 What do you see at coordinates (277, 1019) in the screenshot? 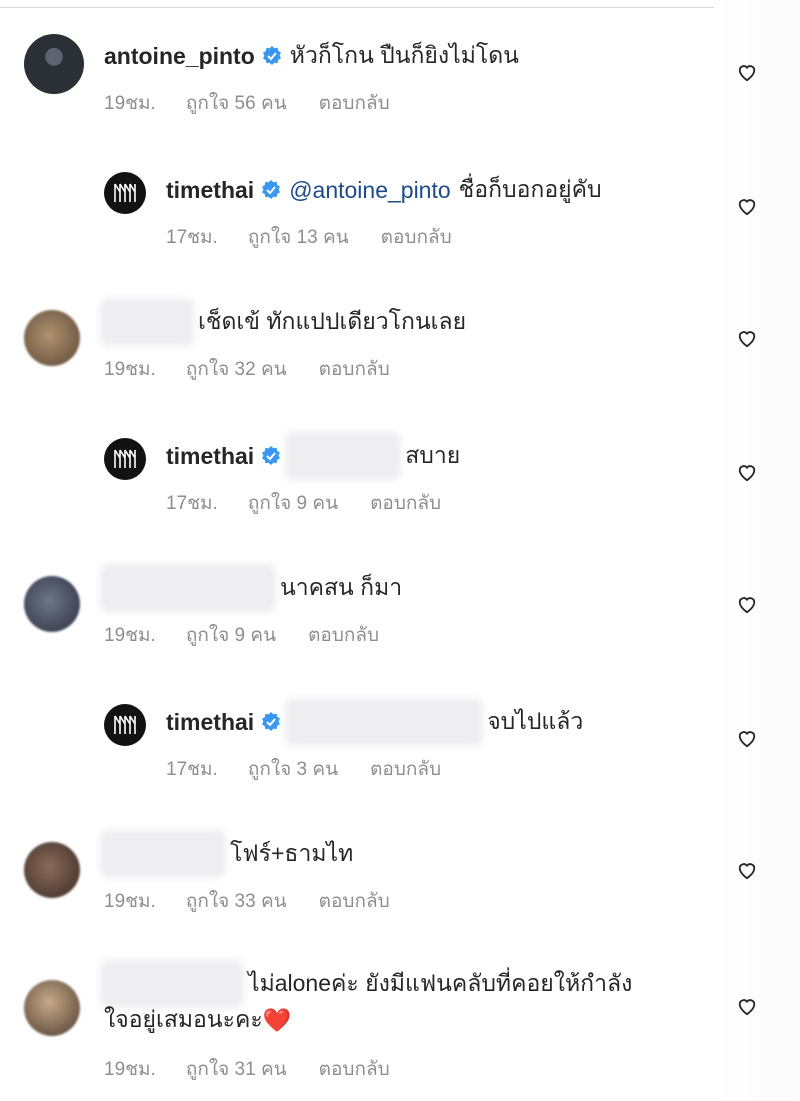
I see `red-heart-emoji: ❤️` at bounding box center [277, 1019].